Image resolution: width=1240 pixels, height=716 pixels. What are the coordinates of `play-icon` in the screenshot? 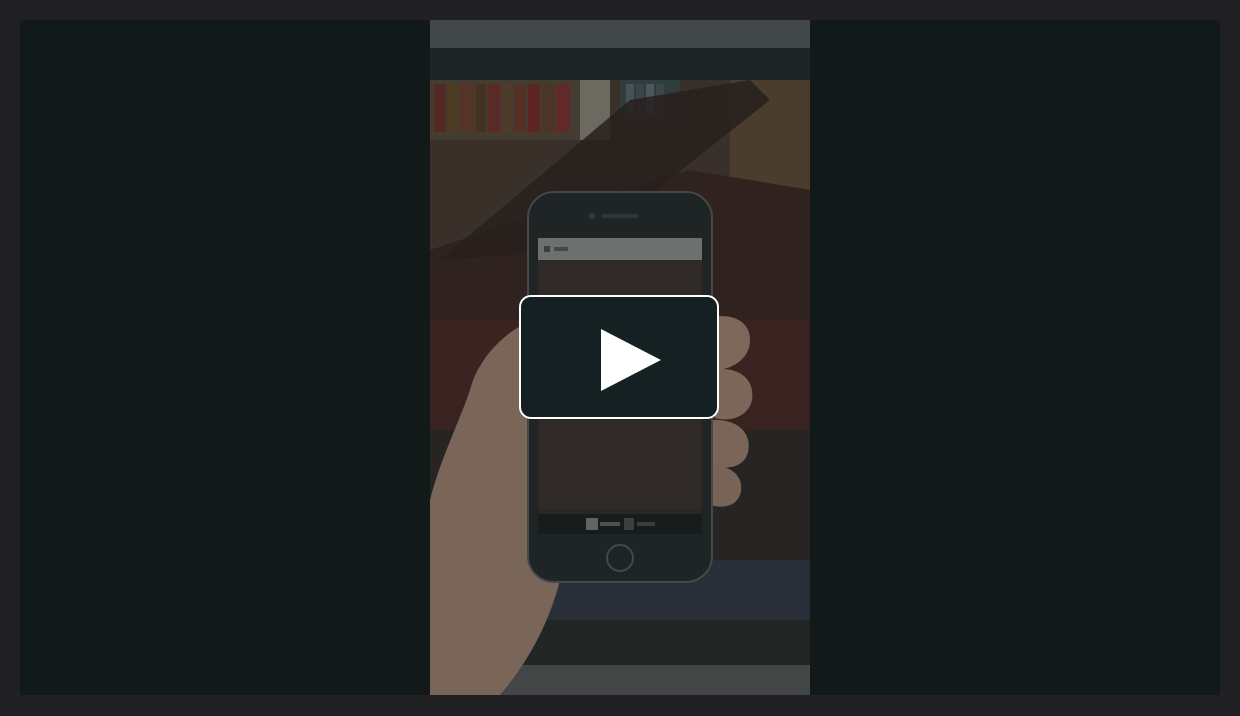 It's located at (631, 360).